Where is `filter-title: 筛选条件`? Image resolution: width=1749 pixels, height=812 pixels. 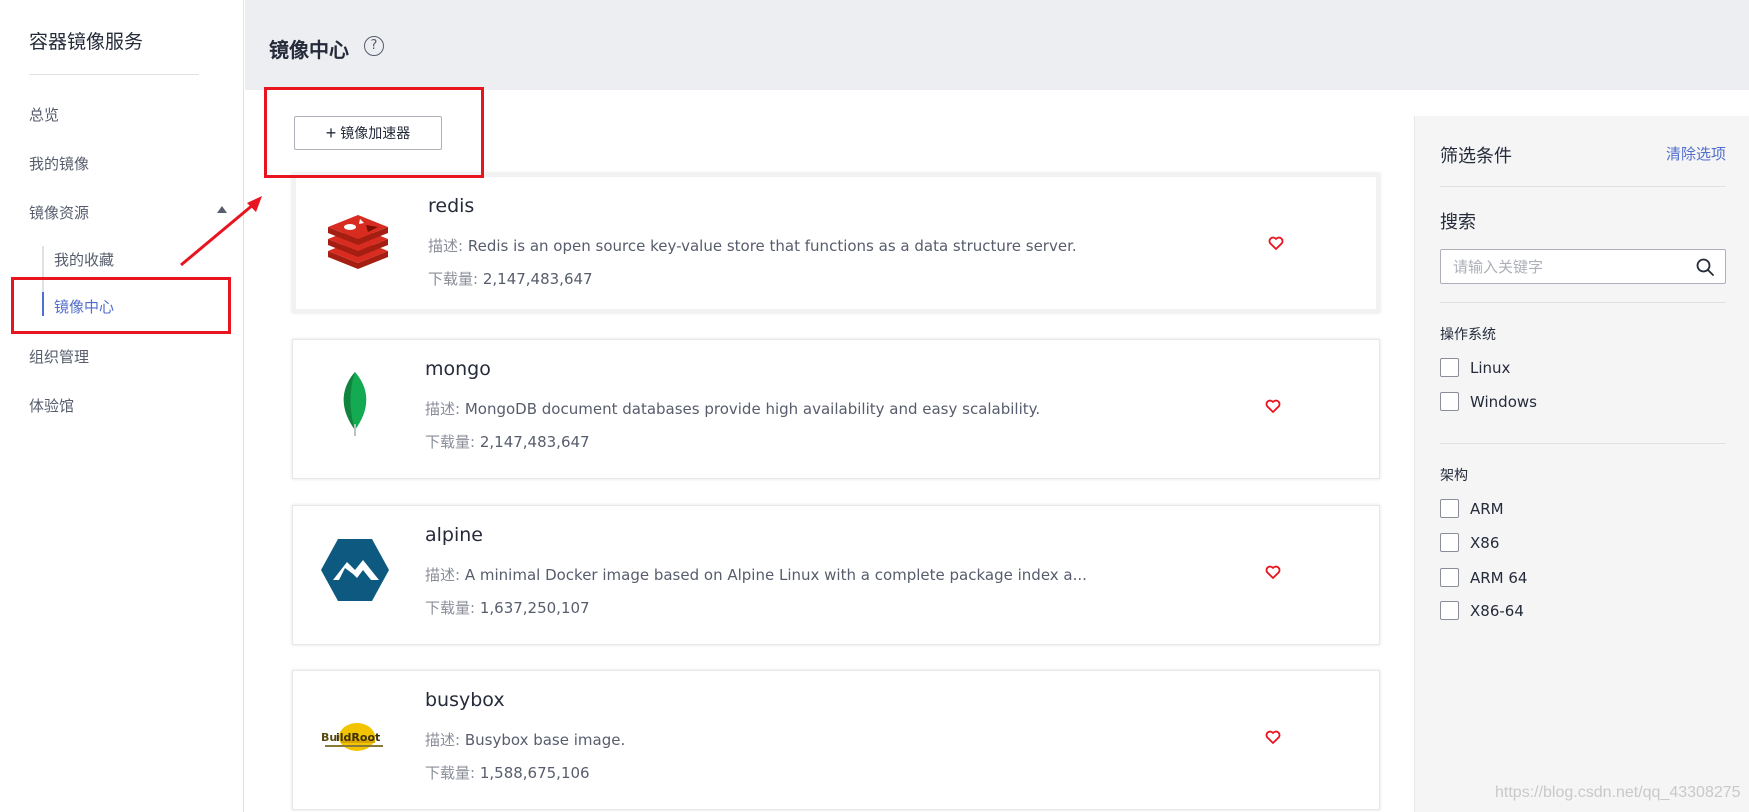
filter-title: 筛选条件 is located at coordinates (1476, 156).